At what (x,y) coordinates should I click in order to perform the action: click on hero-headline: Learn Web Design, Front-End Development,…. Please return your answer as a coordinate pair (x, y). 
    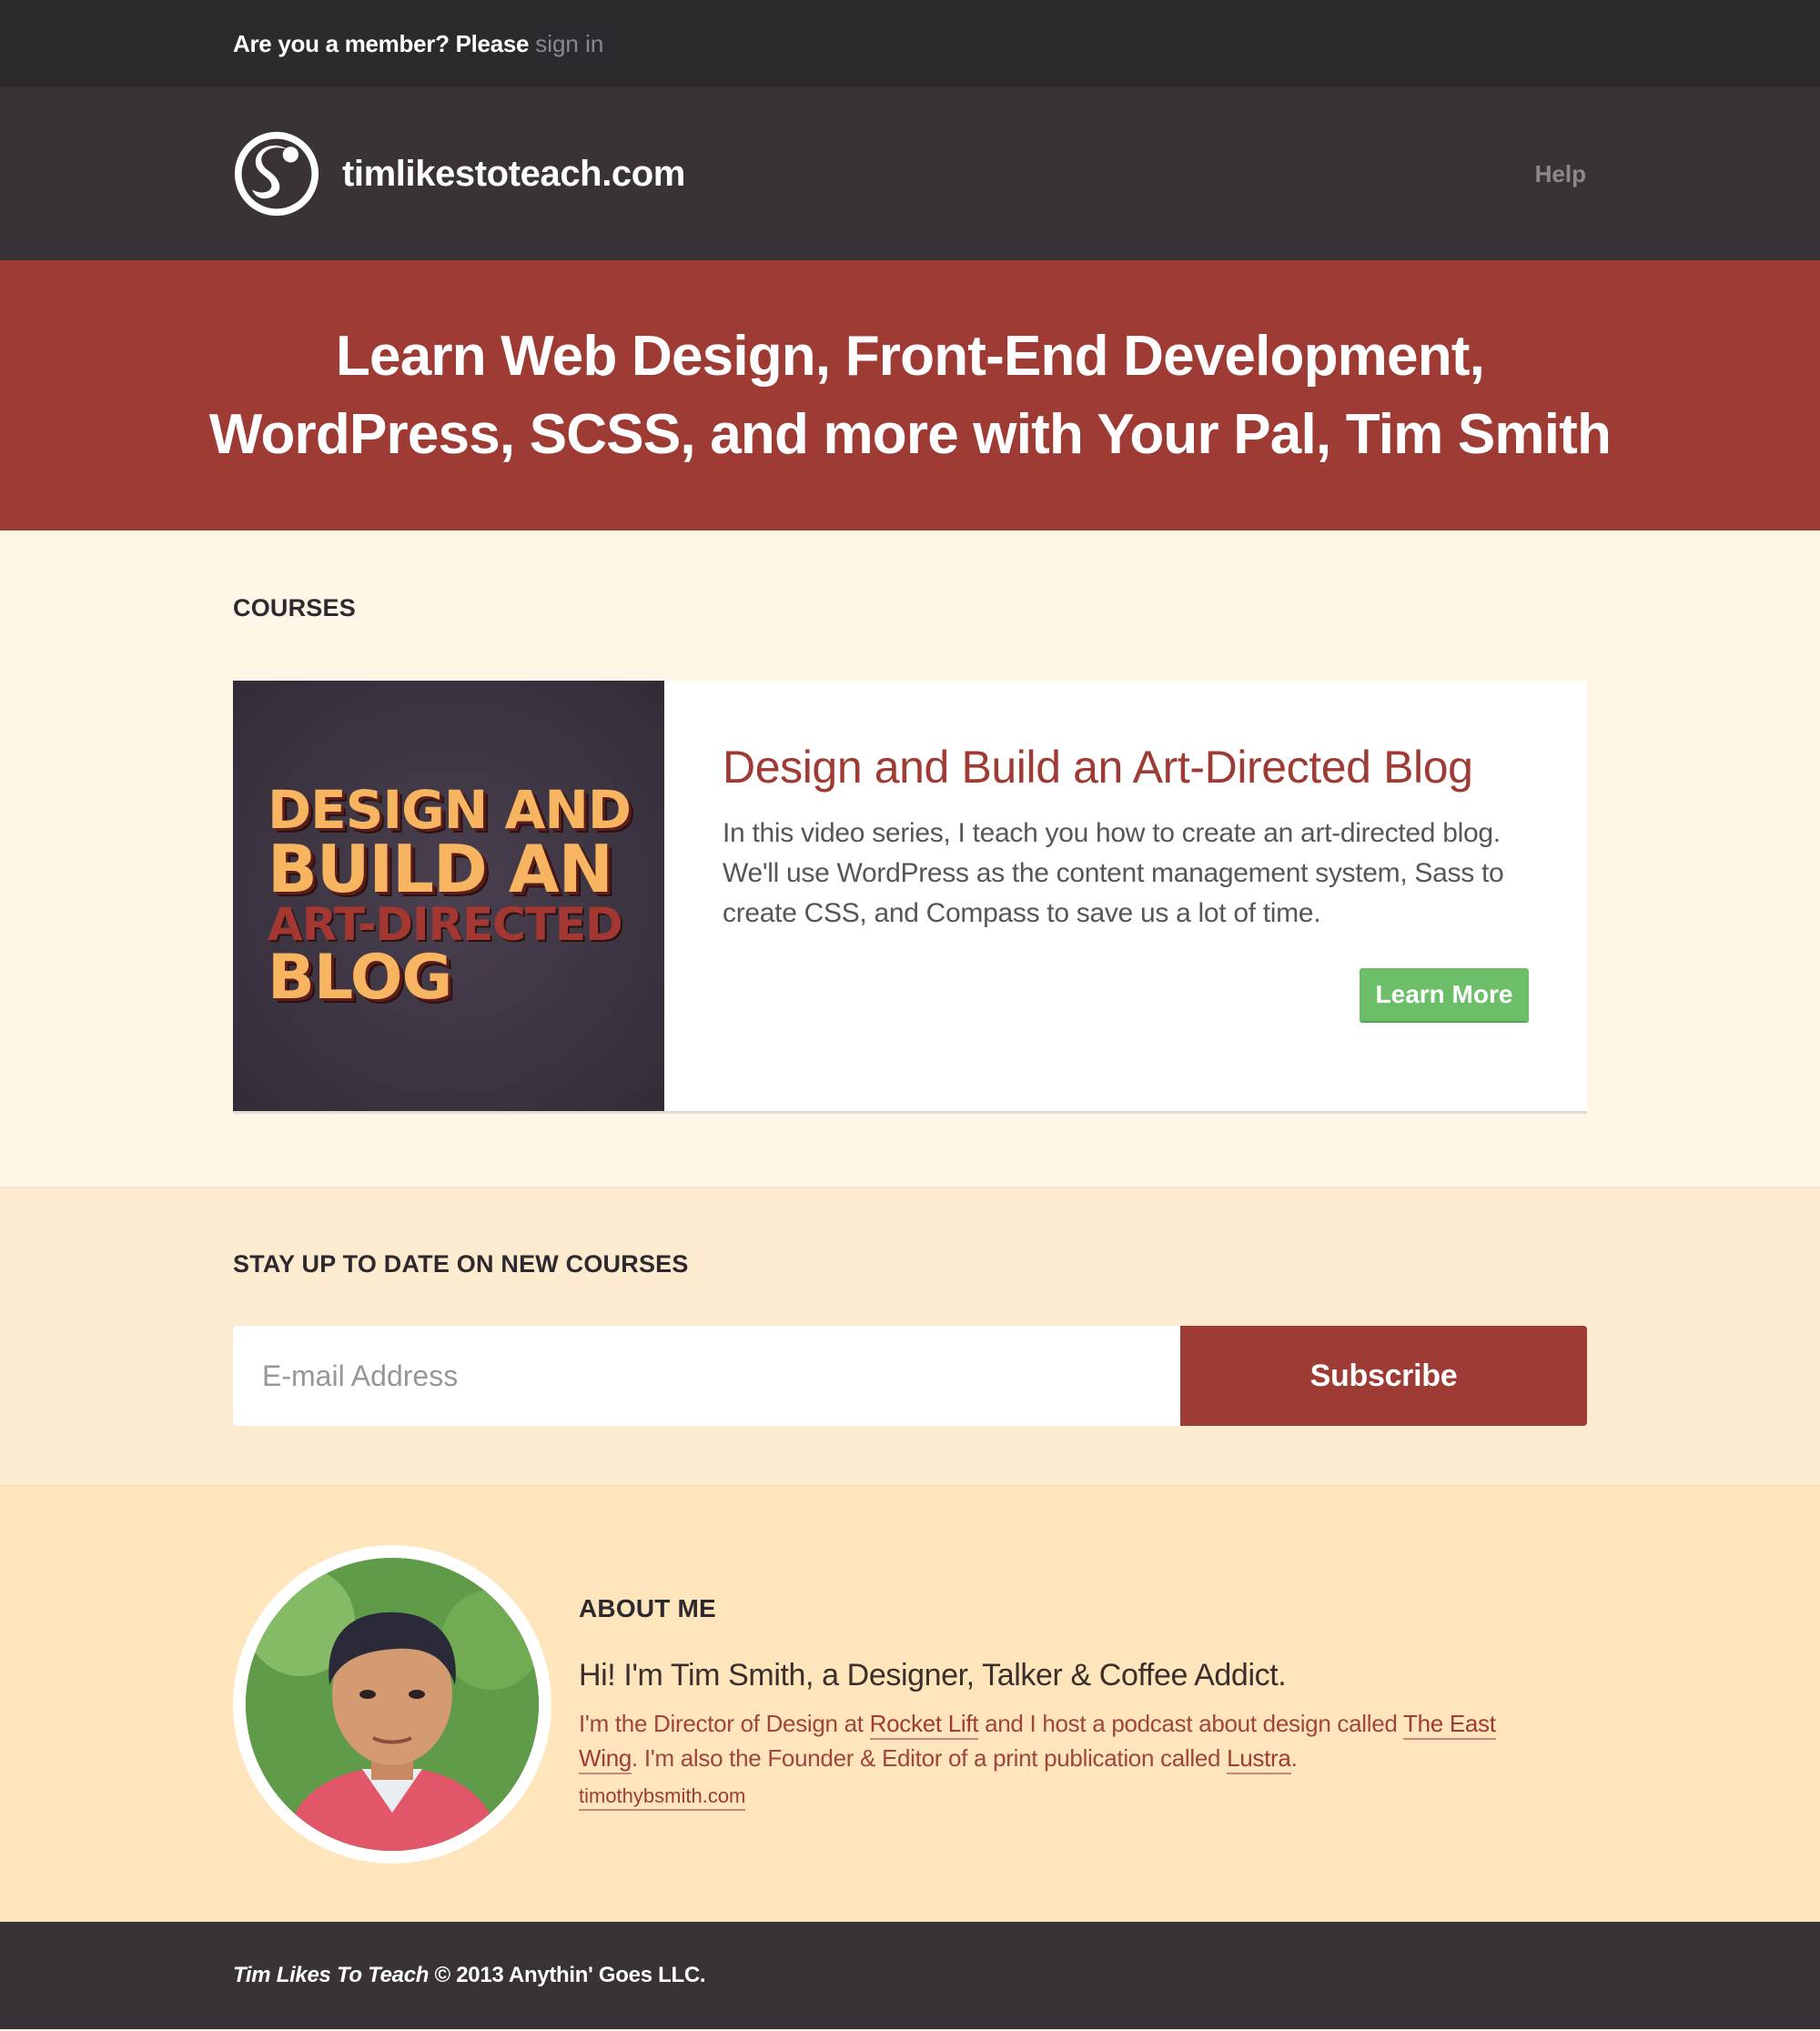
    Looking at the image, I should click on (910, 396).